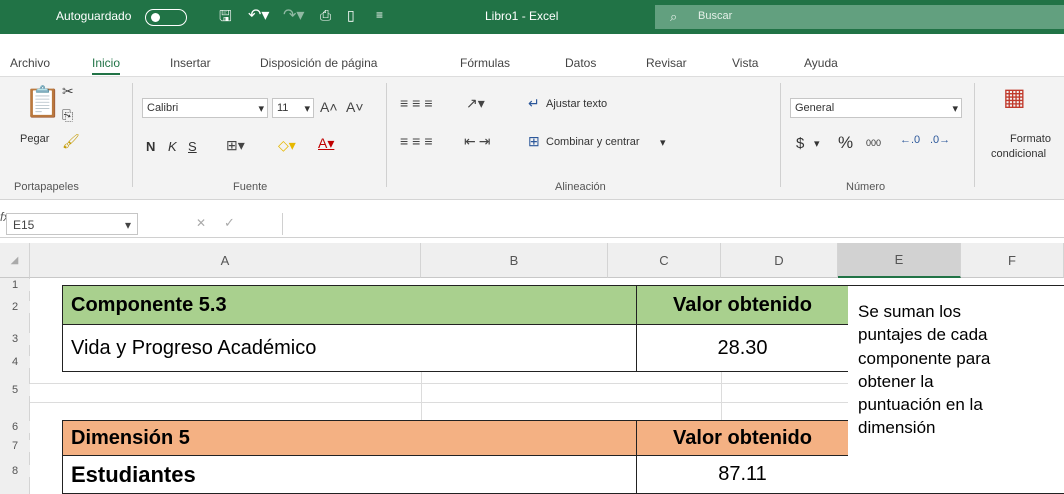 The width and height of the screenshot is (1064, 494). What do you see at coordinates (664, 260) in the screenshot?
I see `column-header-c: C` at bounding box center [664, 260].